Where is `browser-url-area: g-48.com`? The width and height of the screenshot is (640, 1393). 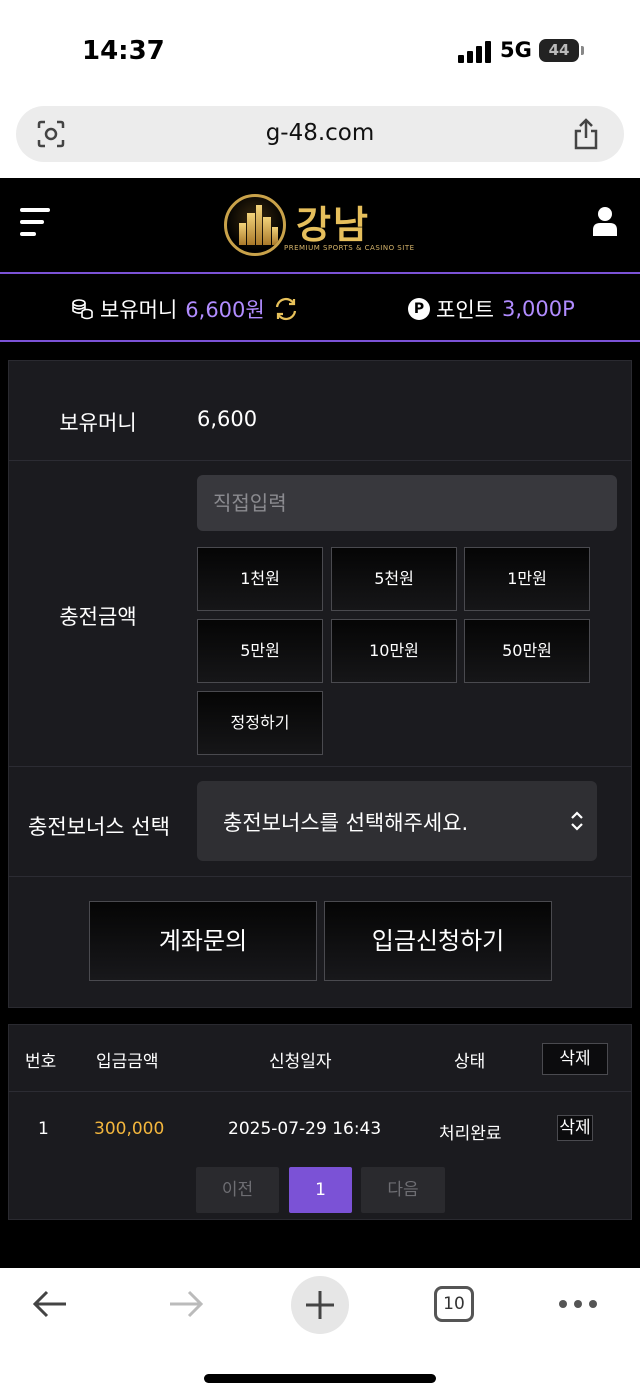 browser-url-area: g-48.com is located at coordinates (320, 139).